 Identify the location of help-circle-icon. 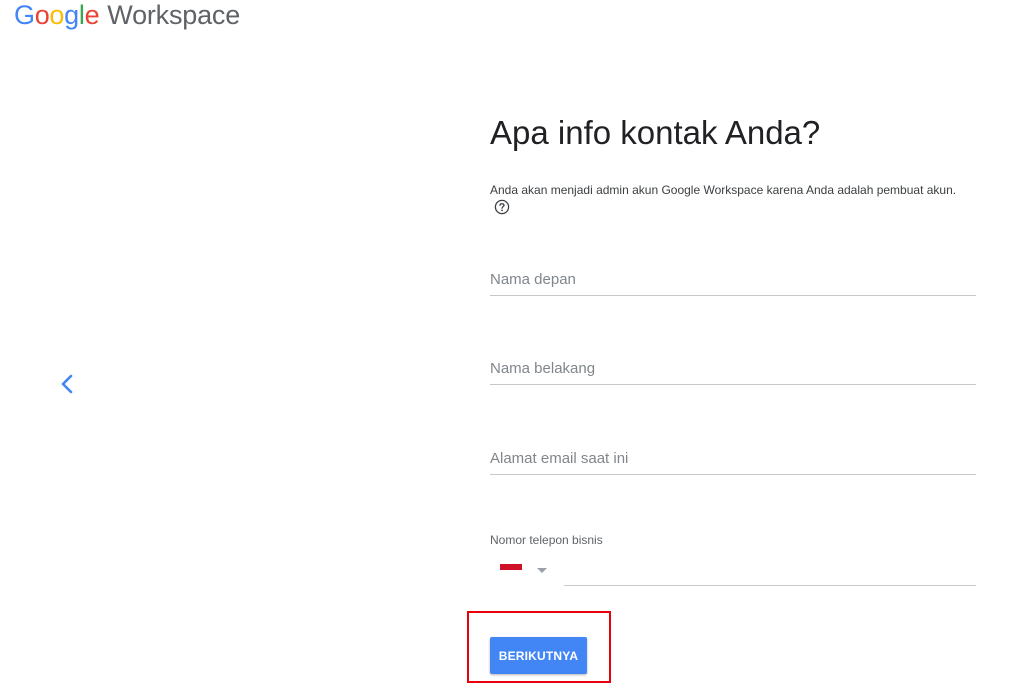
(502, 210).